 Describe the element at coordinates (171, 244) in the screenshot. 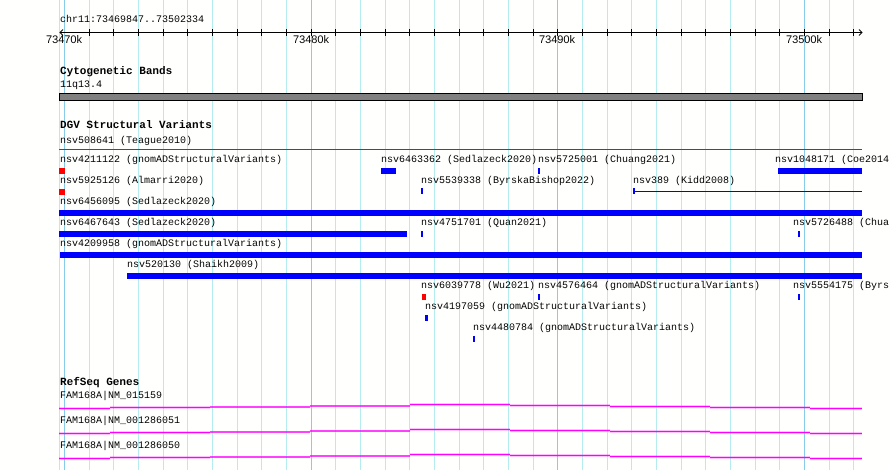

I see `variant-label: nsv4209958 (gnomADStructuralVariants)` at that location.